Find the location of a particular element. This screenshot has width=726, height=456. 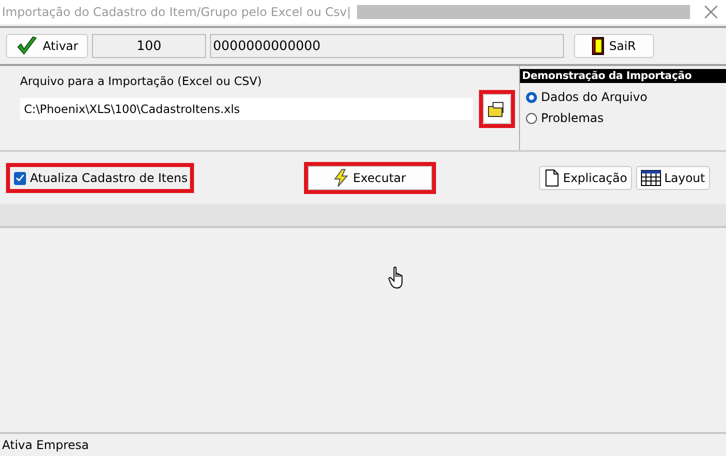

code-field: 100 is located at coordinates (149, 46).